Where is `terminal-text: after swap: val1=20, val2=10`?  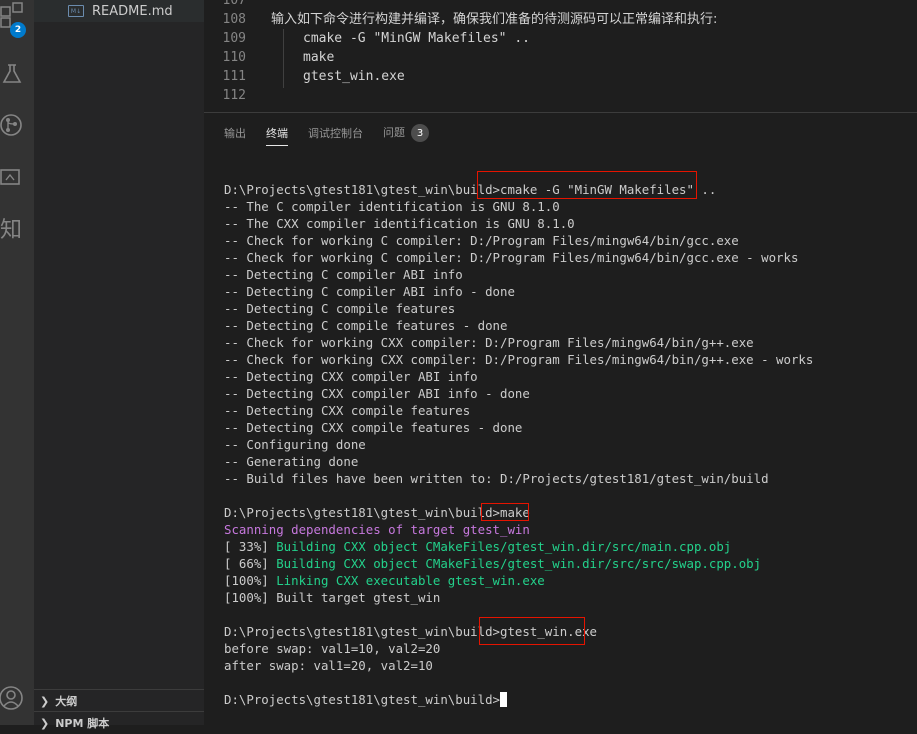
terminal-text: after swap: val1=20, val2=10 is located at coordinates (328, 665).